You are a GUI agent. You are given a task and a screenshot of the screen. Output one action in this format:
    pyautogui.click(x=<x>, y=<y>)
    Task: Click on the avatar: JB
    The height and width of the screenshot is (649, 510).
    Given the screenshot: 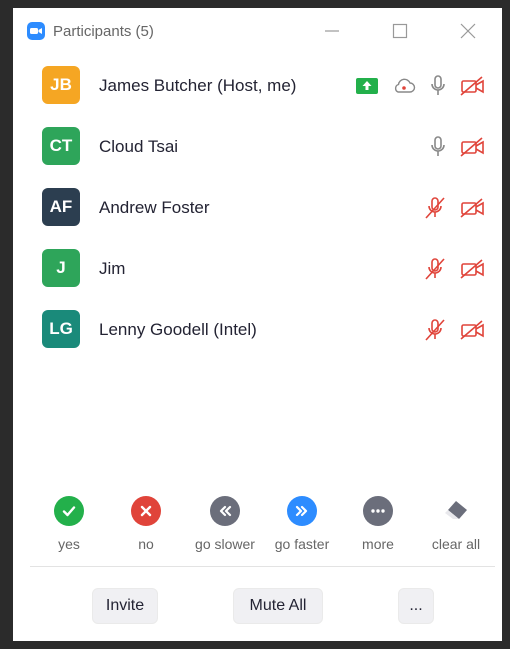 What is the action you would take?
    pyautogui.click(x=61, y=85)
    